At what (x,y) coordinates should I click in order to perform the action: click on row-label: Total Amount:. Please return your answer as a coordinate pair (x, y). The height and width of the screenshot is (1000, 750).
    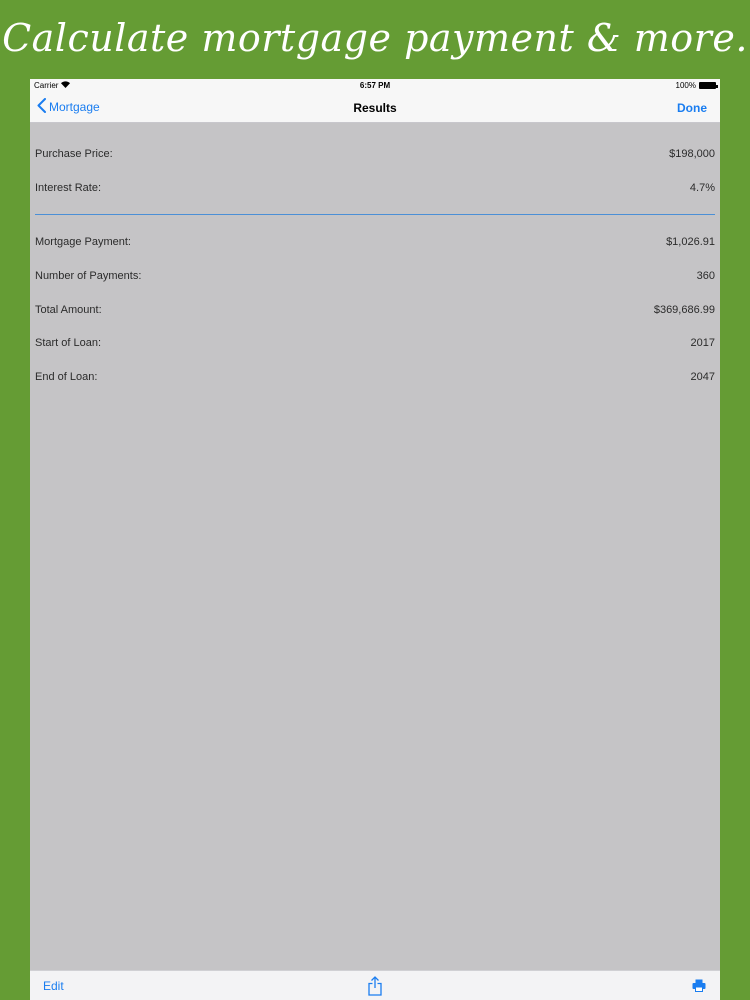
    Looking at the image, I should click on (68, 310).